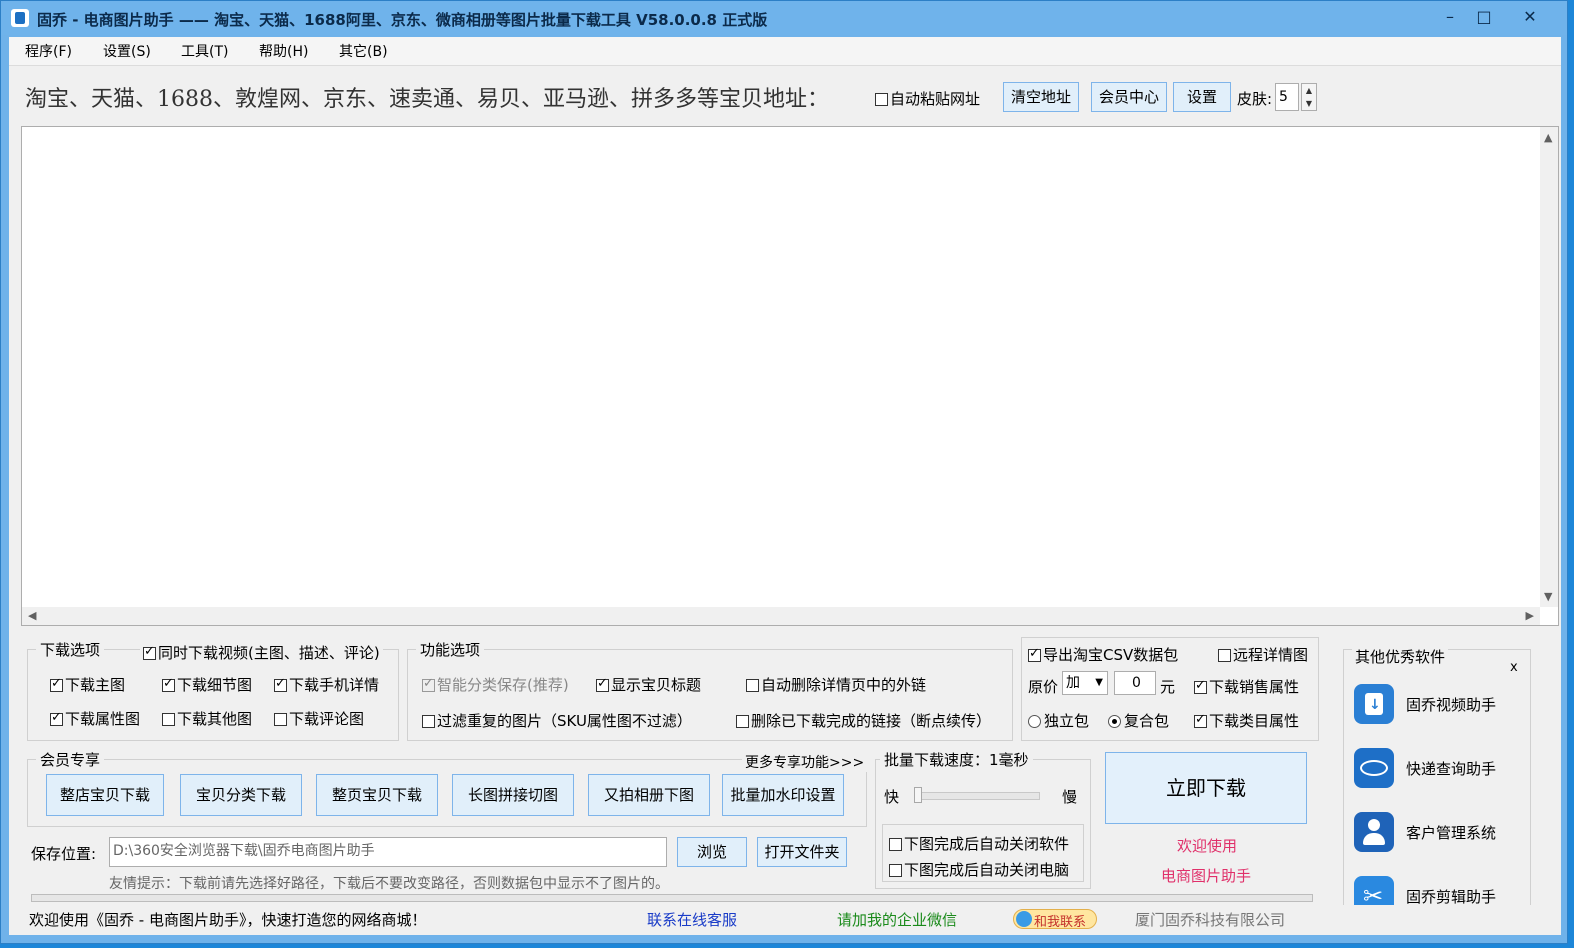 Image resolution: width=1574 pixels, height=948 pixels. I want to click on sales-attr-box, so click(1200, 686).